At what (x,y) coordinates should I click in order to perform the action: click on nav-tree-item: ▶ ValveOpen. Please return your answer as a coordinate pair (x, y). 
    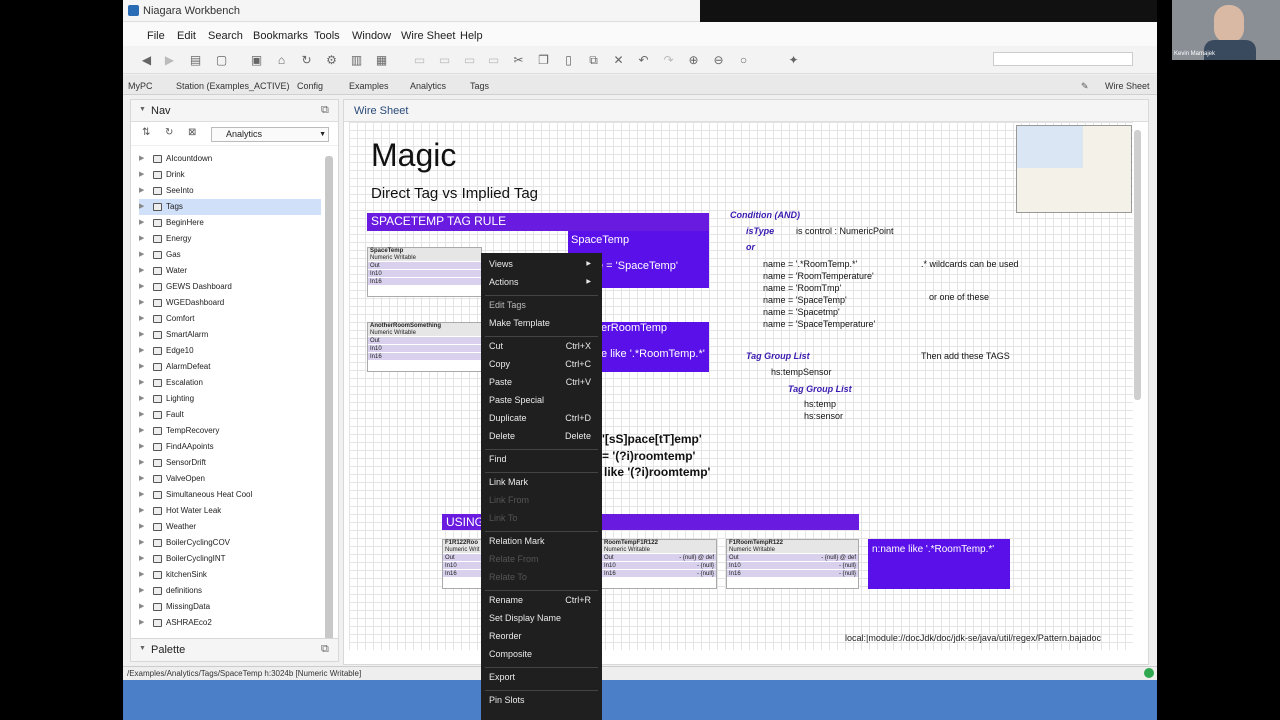
    Looking at the image, I should click on (230, 479).